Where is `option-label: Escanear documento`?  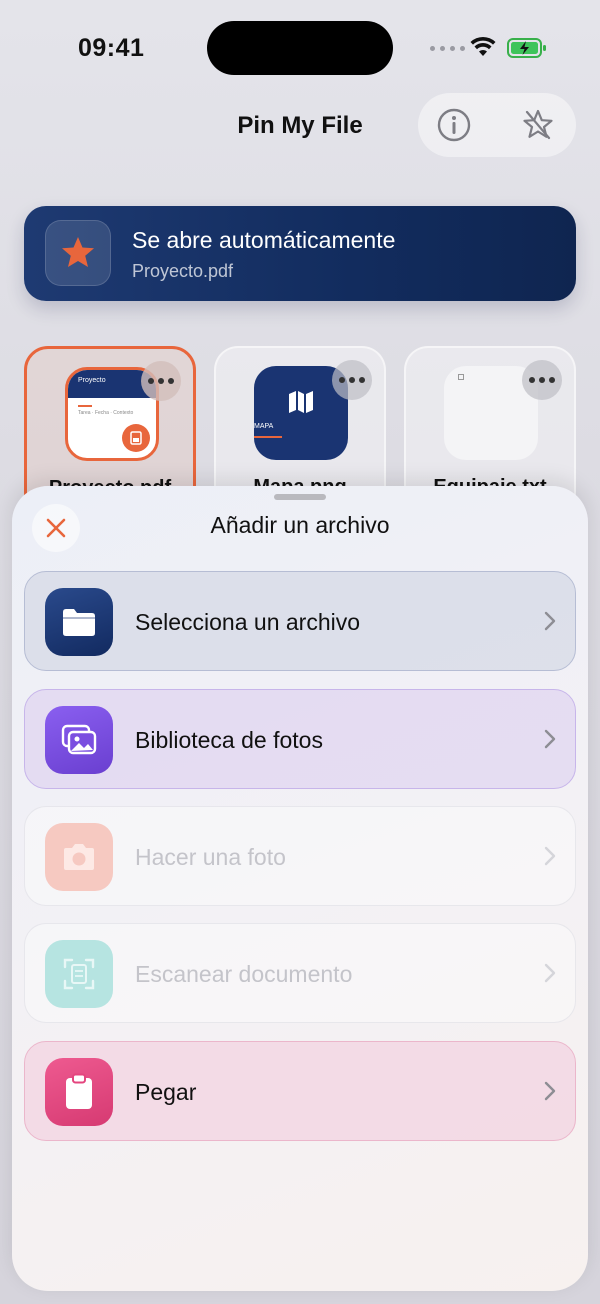
option-label: Escanear documento is located at coordinates (244, 974).